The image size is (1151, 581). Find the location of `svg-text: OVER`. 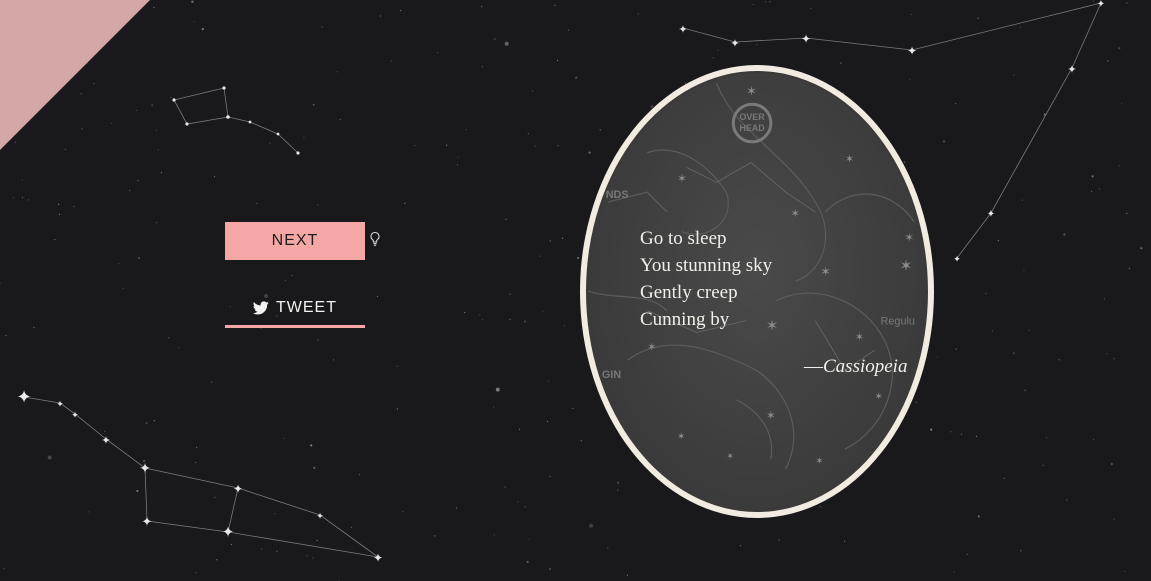

svg-text: OVER is located at coordinates (752, 117).